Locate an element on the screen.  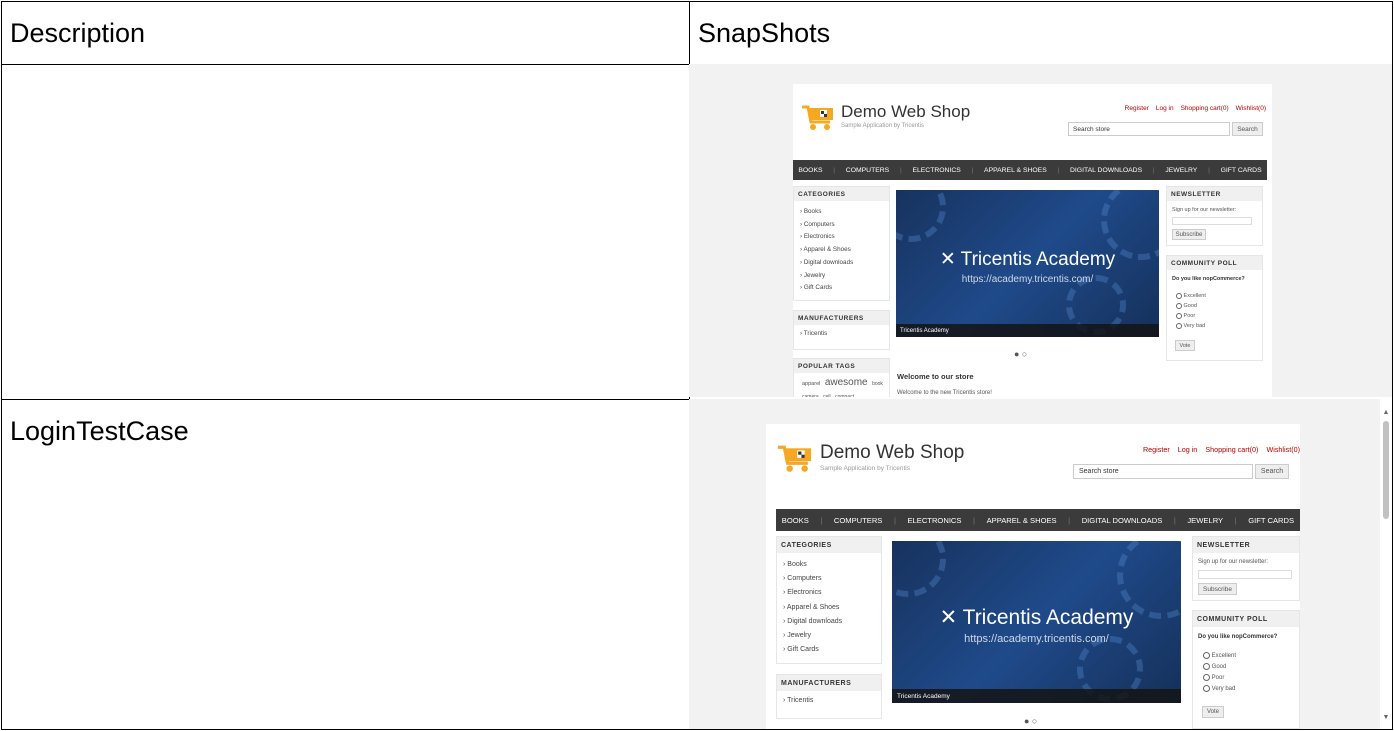
tag-apparel: apparel is located at coordinates (811, 384).